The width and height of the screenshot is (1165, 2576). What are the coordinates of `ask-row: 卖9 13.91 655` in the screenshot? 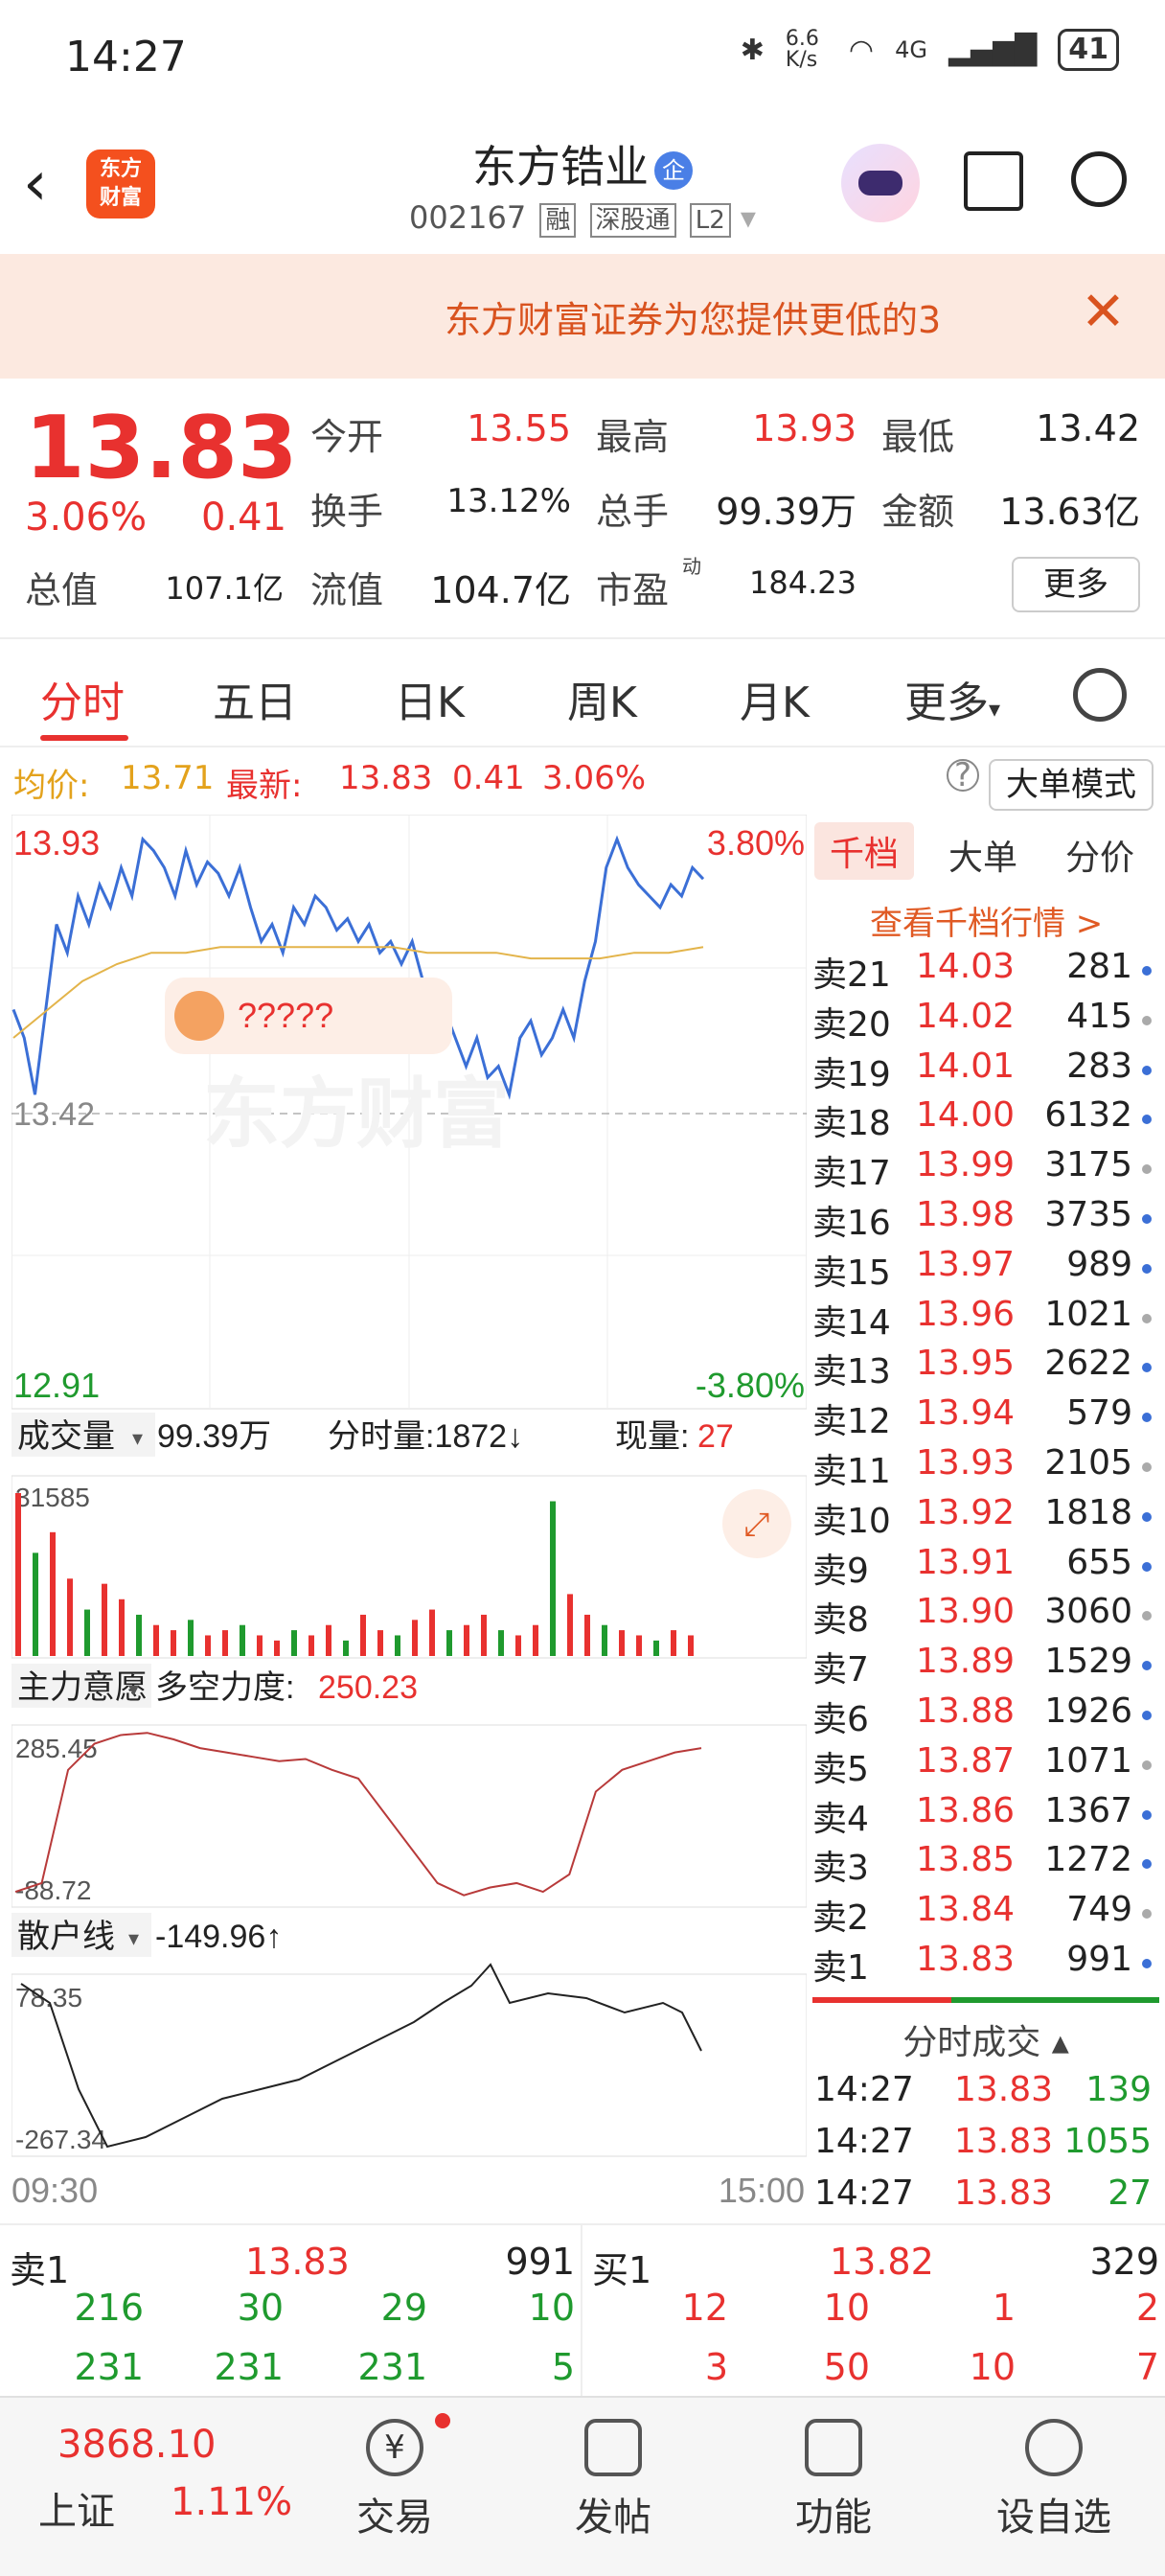 It's located at (985, 1565).